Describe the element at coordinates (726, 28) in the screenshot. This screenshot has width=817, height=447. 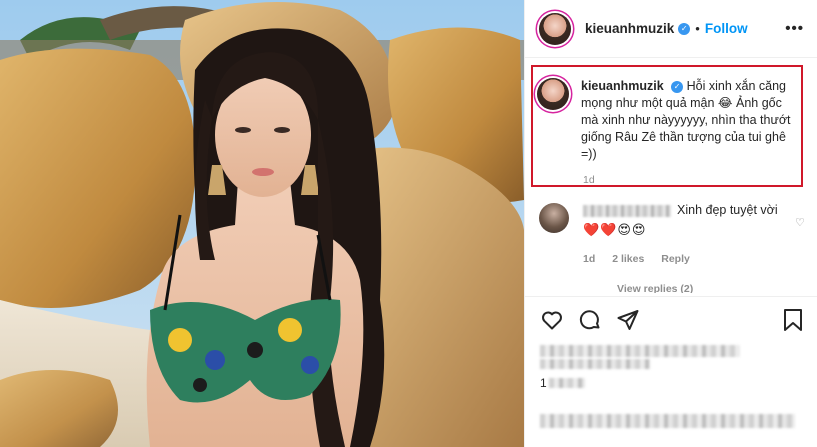
I see `follow-button: Follow` at that location.